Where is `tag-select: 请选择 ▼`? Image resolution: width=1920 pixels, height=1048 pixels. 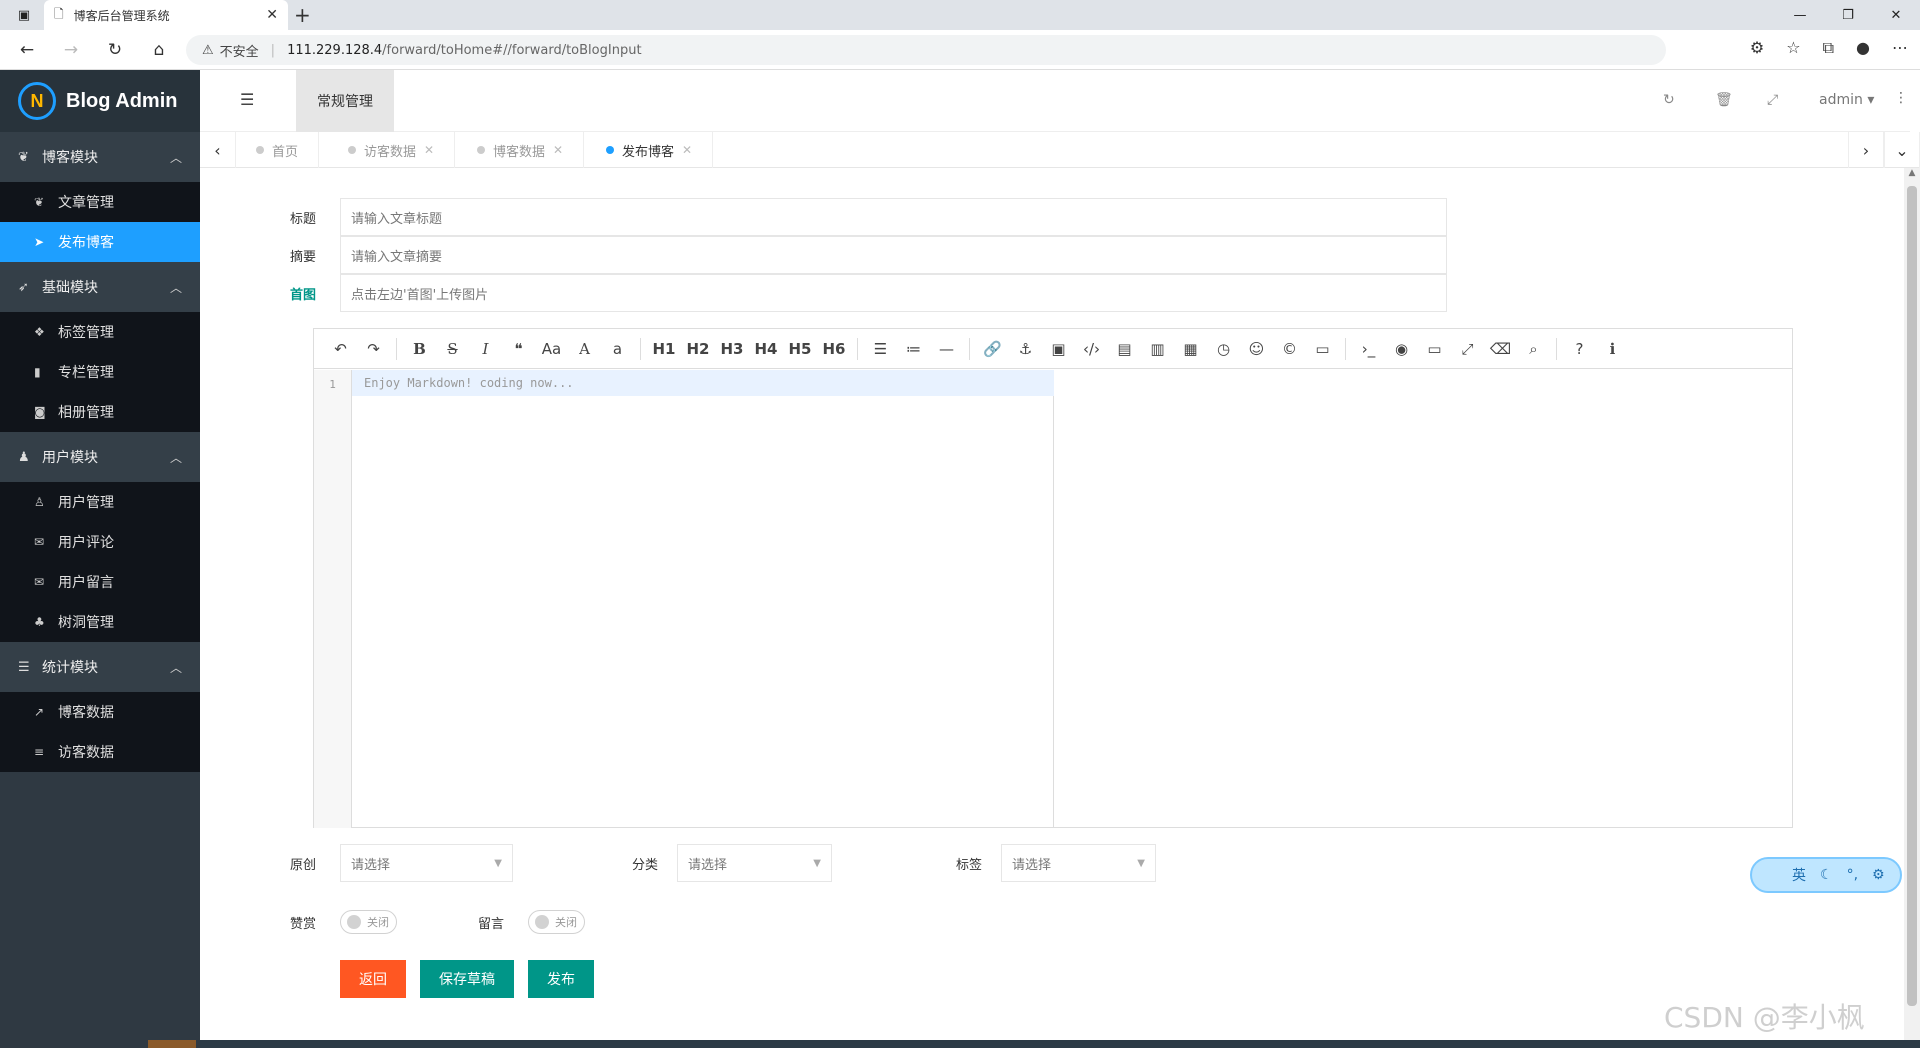 tag-select: 请选择 ▼ is located at coordinates (1078, 863).